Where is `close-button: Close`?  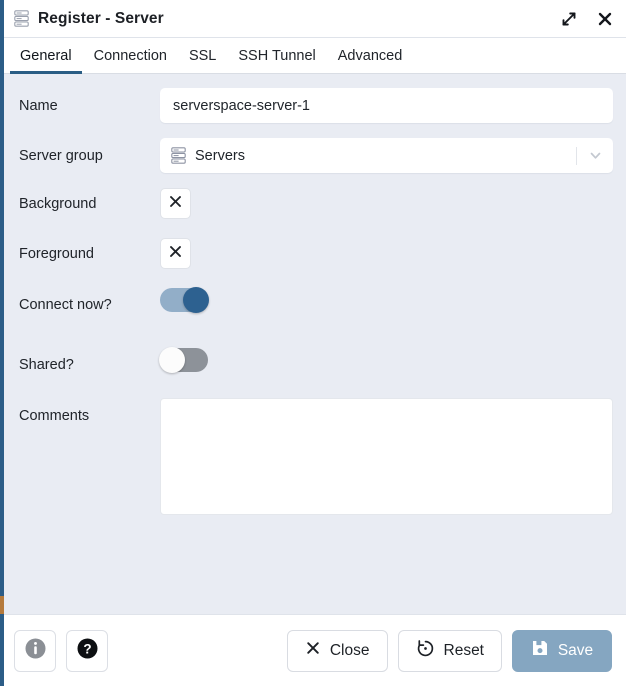
close-button: Close is located at coordinates (337, 650).